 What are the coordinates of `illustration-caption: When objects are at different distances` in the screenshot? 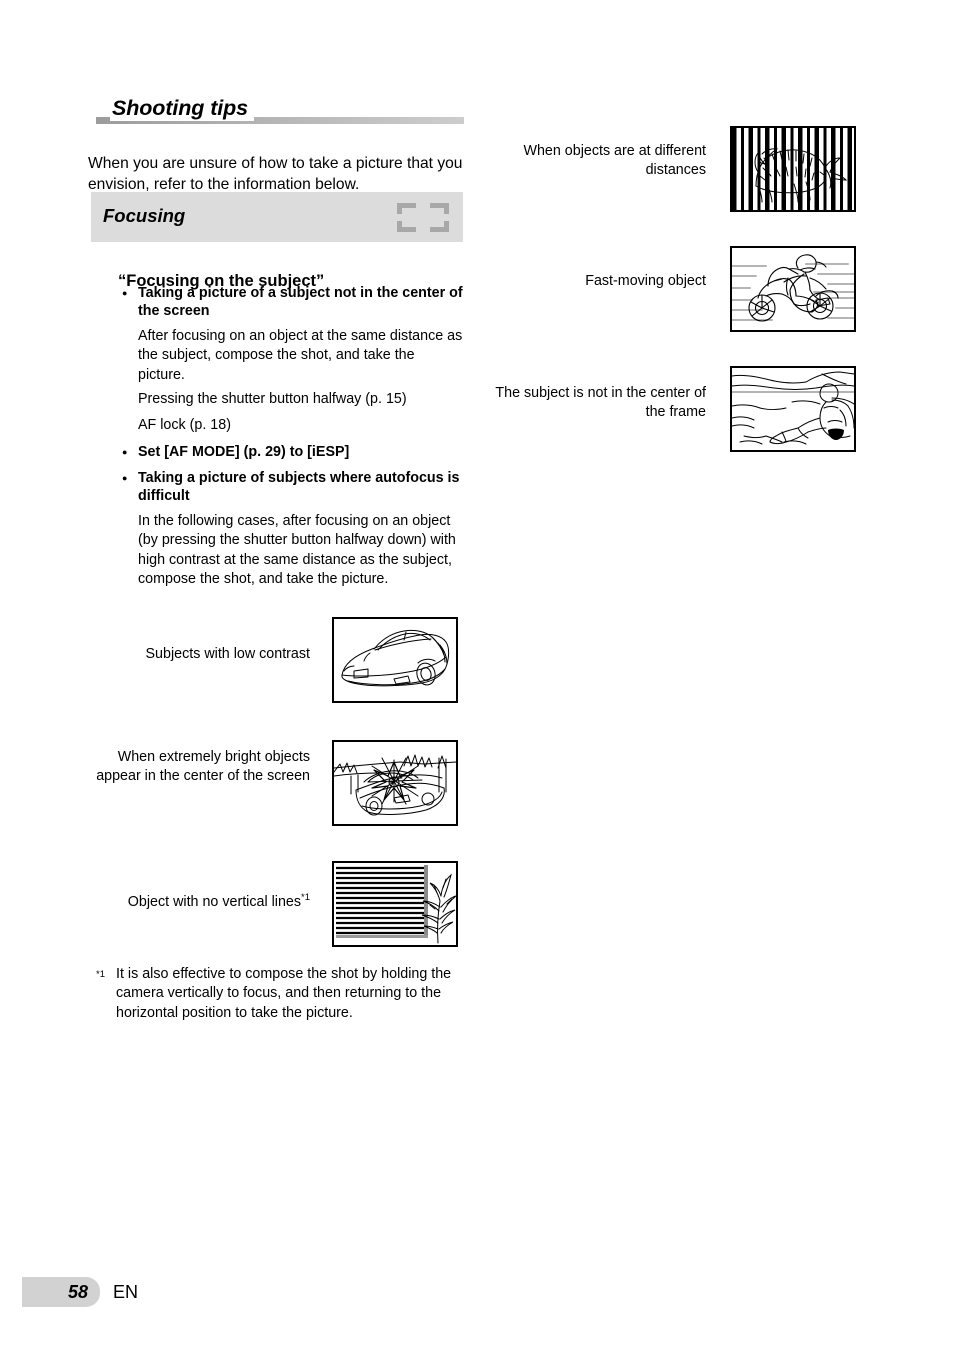 It's located at (614, 161).